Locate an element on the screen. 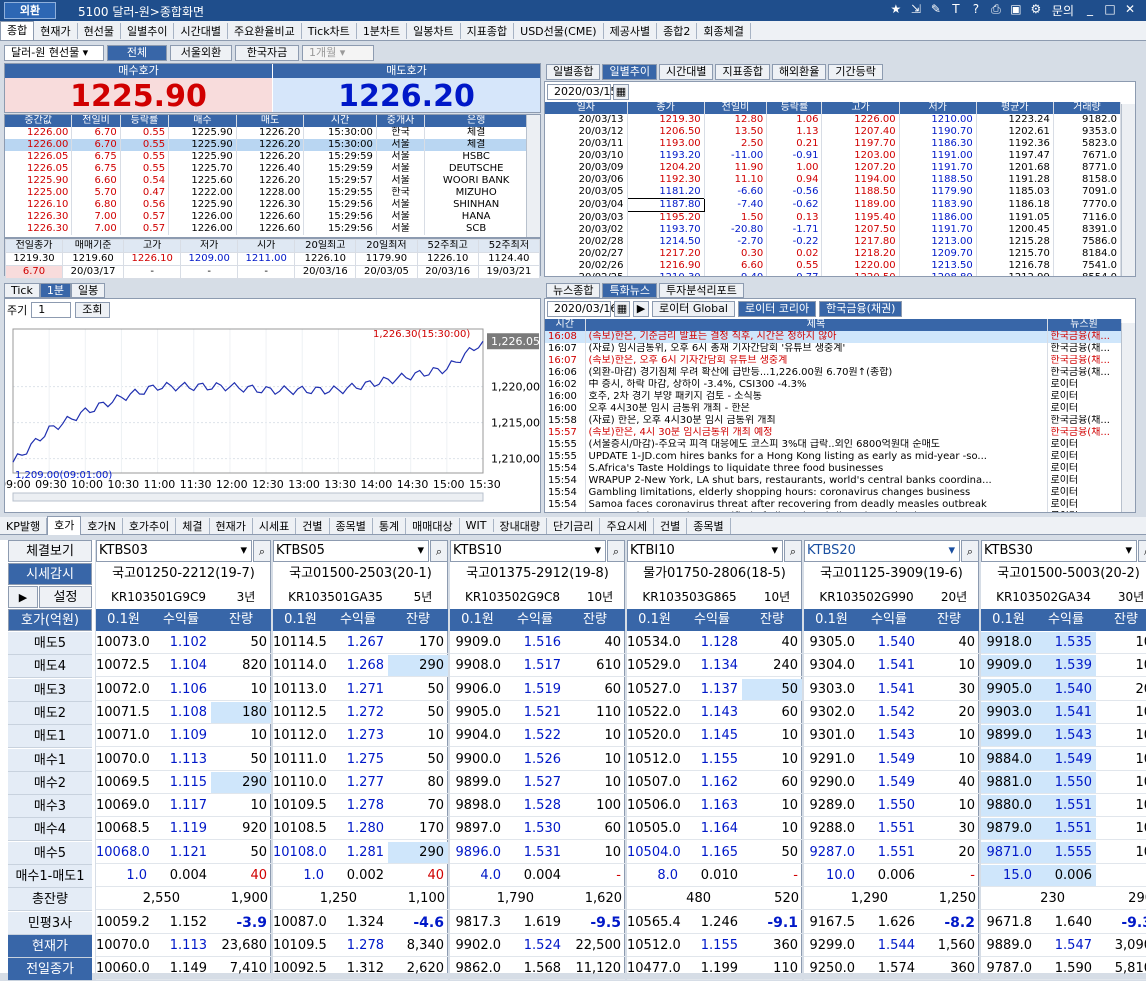  link-icon: ⇲ is located at coordinates (916, 10).